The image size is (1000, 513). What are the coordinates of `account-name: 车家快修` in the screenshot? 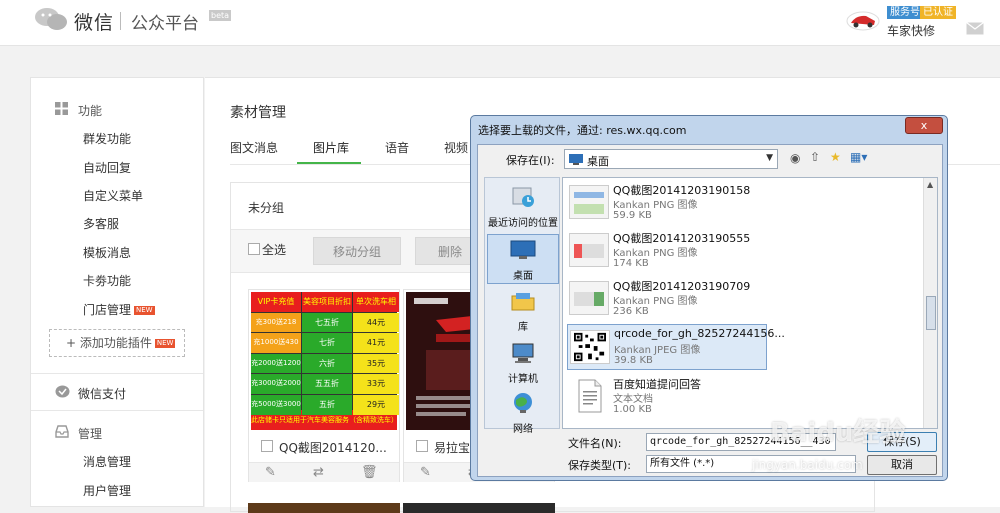 It's located at (911, 30).